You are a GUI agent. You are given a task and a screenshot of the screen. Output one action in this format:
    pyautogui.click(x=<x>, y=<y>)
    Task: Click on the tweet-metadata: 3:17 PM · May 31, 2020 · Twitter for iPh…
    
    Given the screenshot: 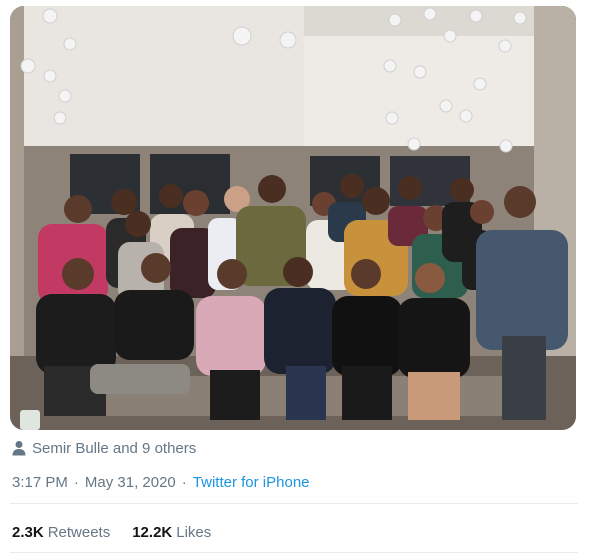 What is the action you would take?
    pyautogui.click(x=161, y=482)
    